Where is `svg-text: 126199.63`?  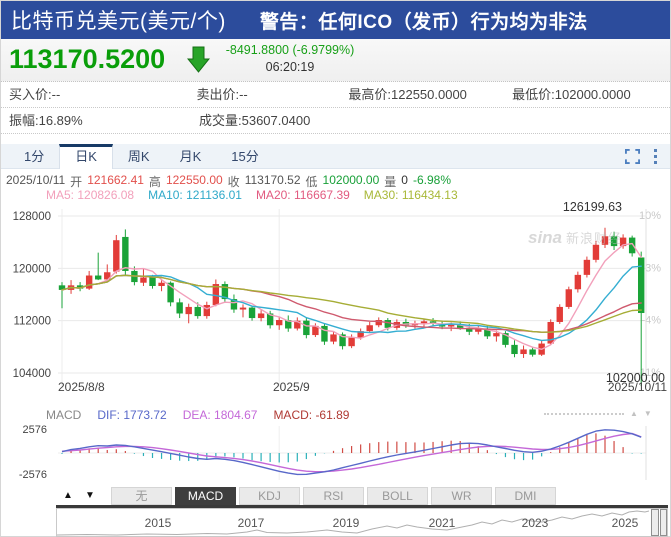
svg-text: 126199.63 is located at coordinates (592, 207).